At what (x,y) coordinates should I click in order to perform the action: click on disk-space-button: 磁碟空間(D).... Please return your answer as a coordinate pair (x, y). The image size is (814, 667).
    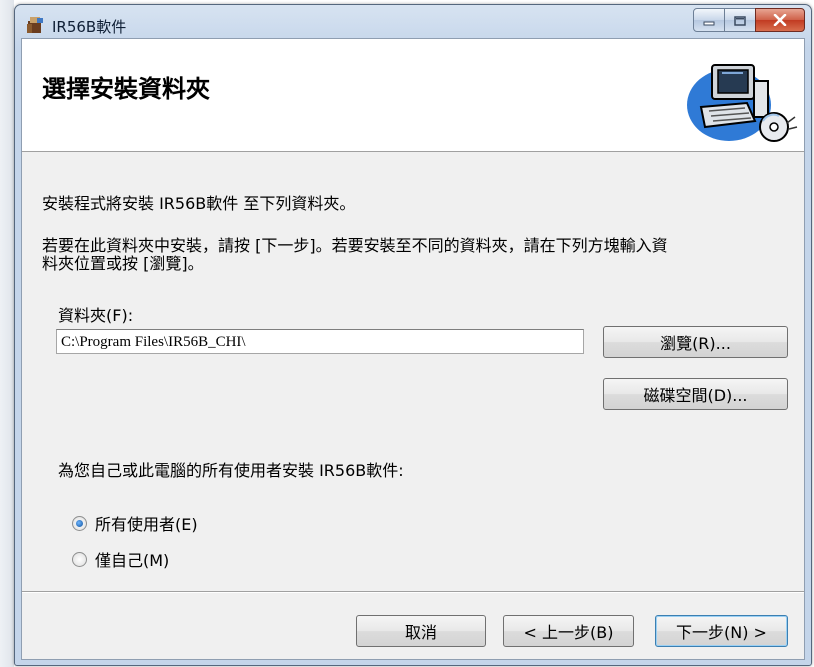
    Looking at the image, I should click on (695, 394).